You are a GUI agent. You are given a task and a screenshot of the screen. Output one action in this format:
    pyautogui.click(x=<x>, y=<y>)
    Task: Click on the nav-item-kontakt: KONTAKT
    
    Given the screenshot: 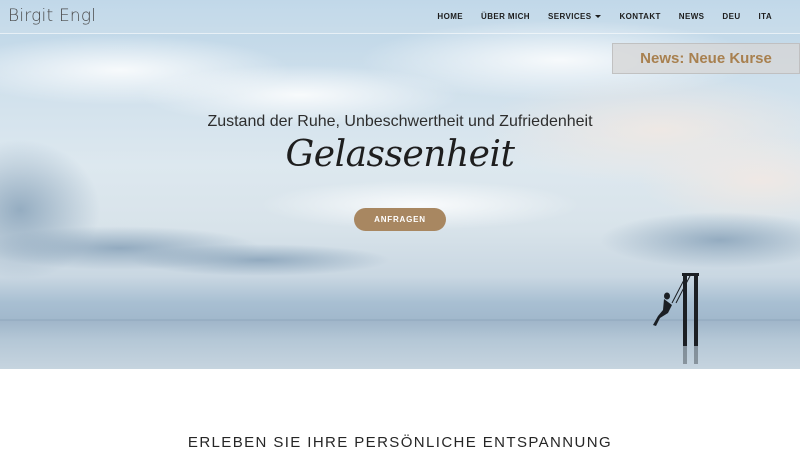 What is the action you would take?
    pyautogui.click(x=639, y=16)
    